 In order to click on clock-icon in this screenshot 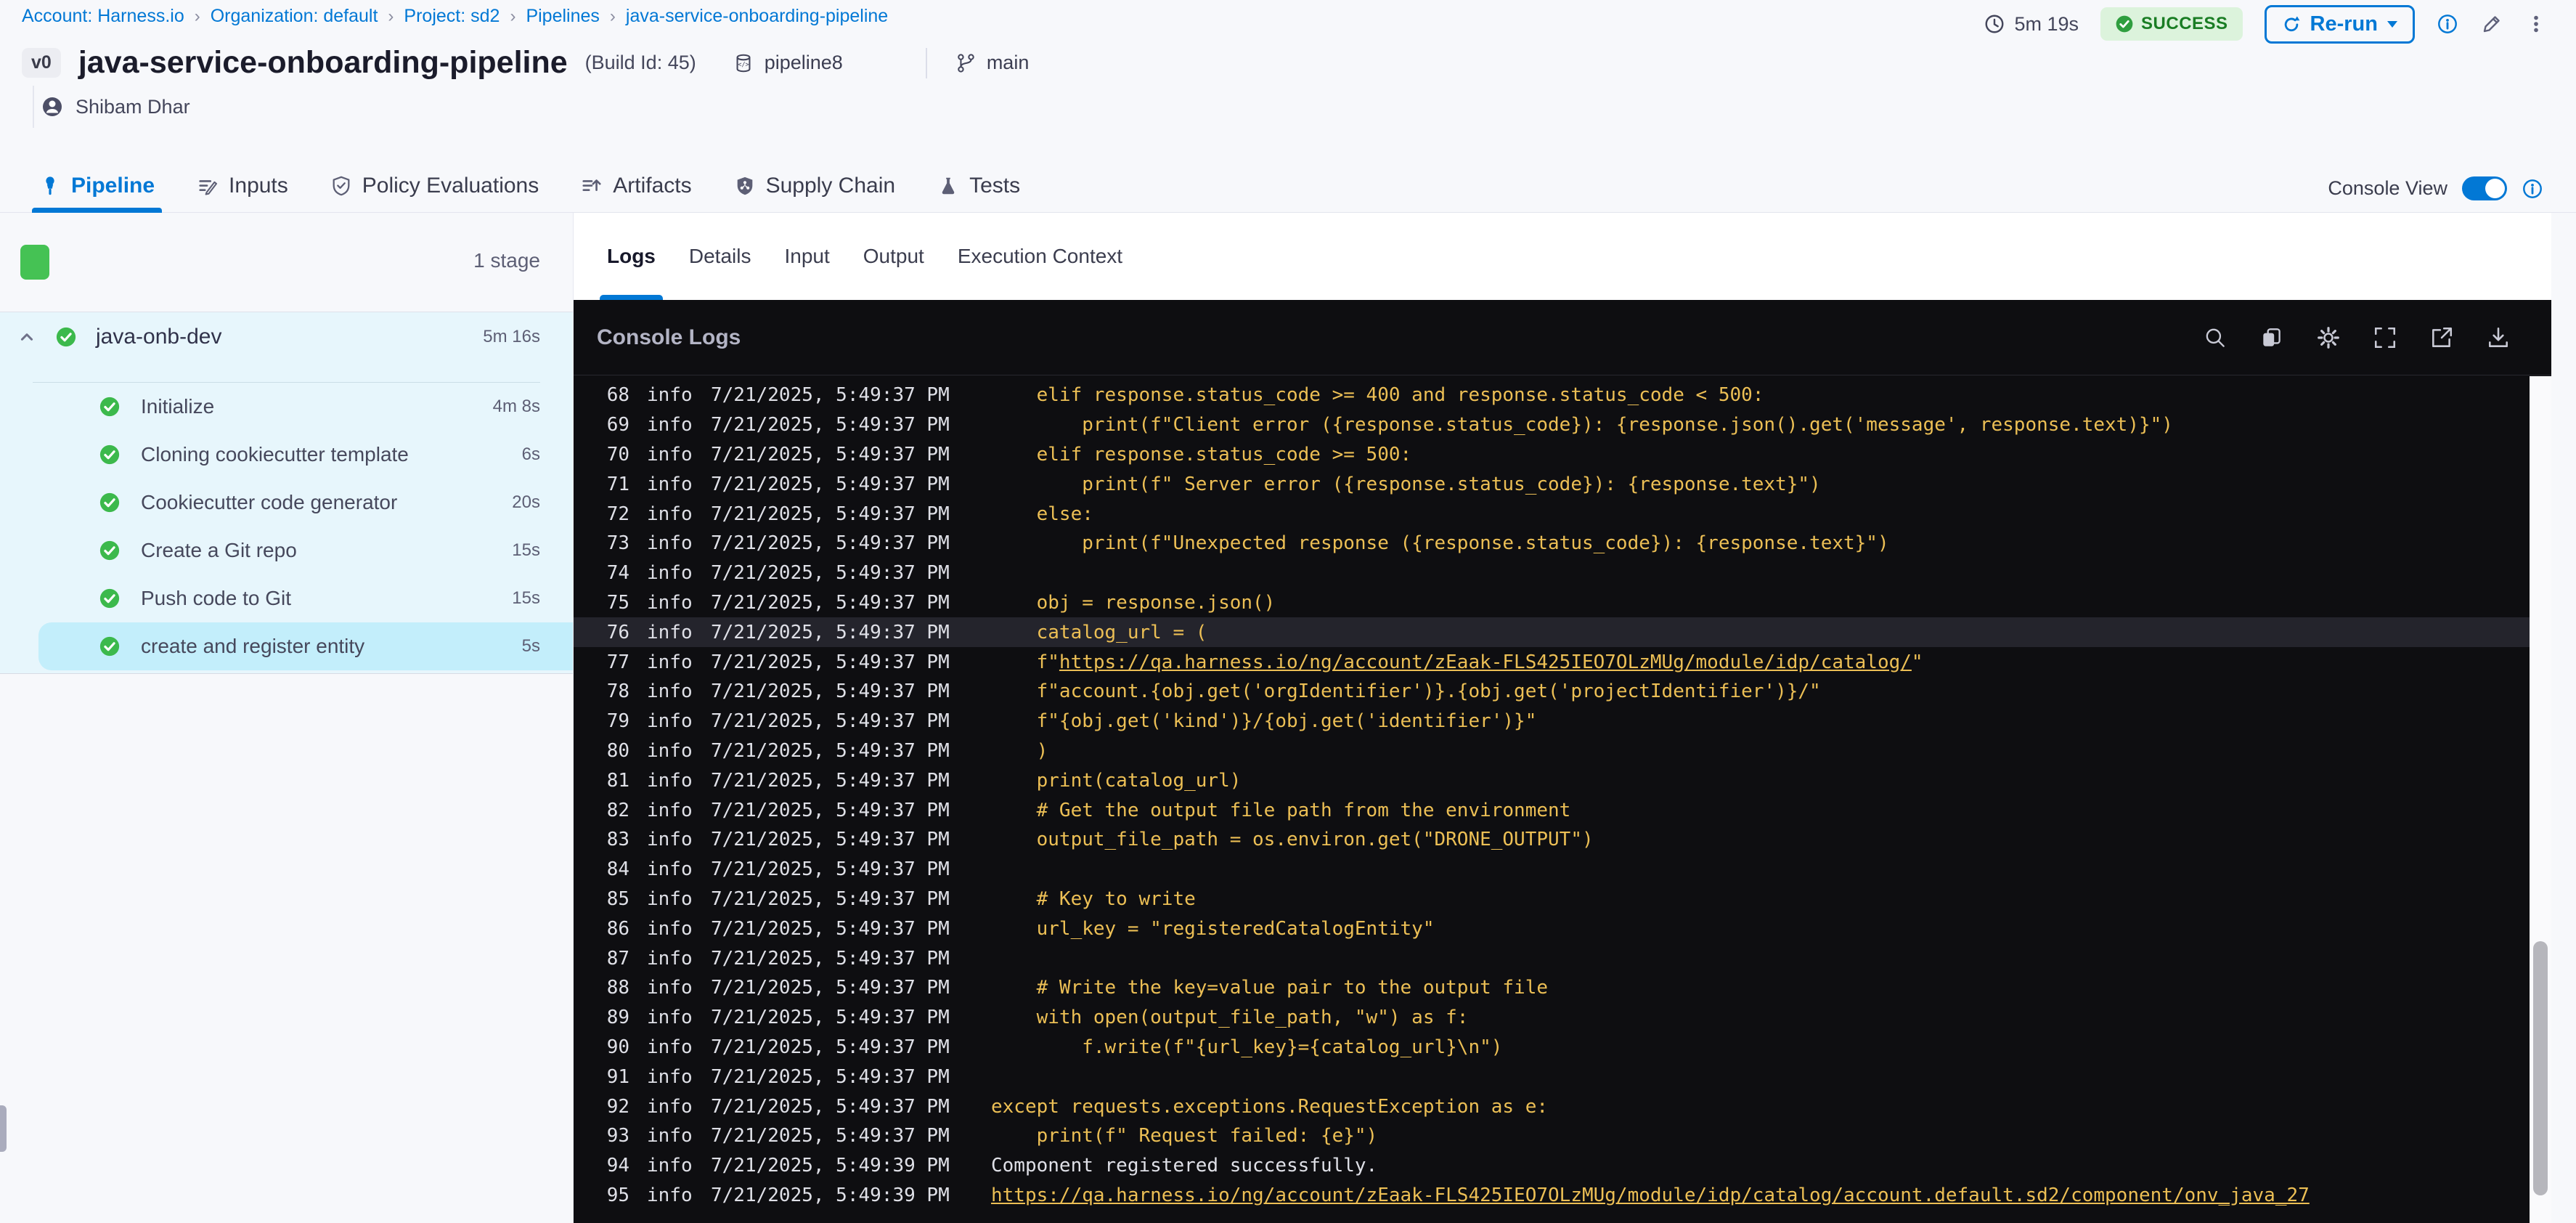, I will do `click(1994, 24)`.